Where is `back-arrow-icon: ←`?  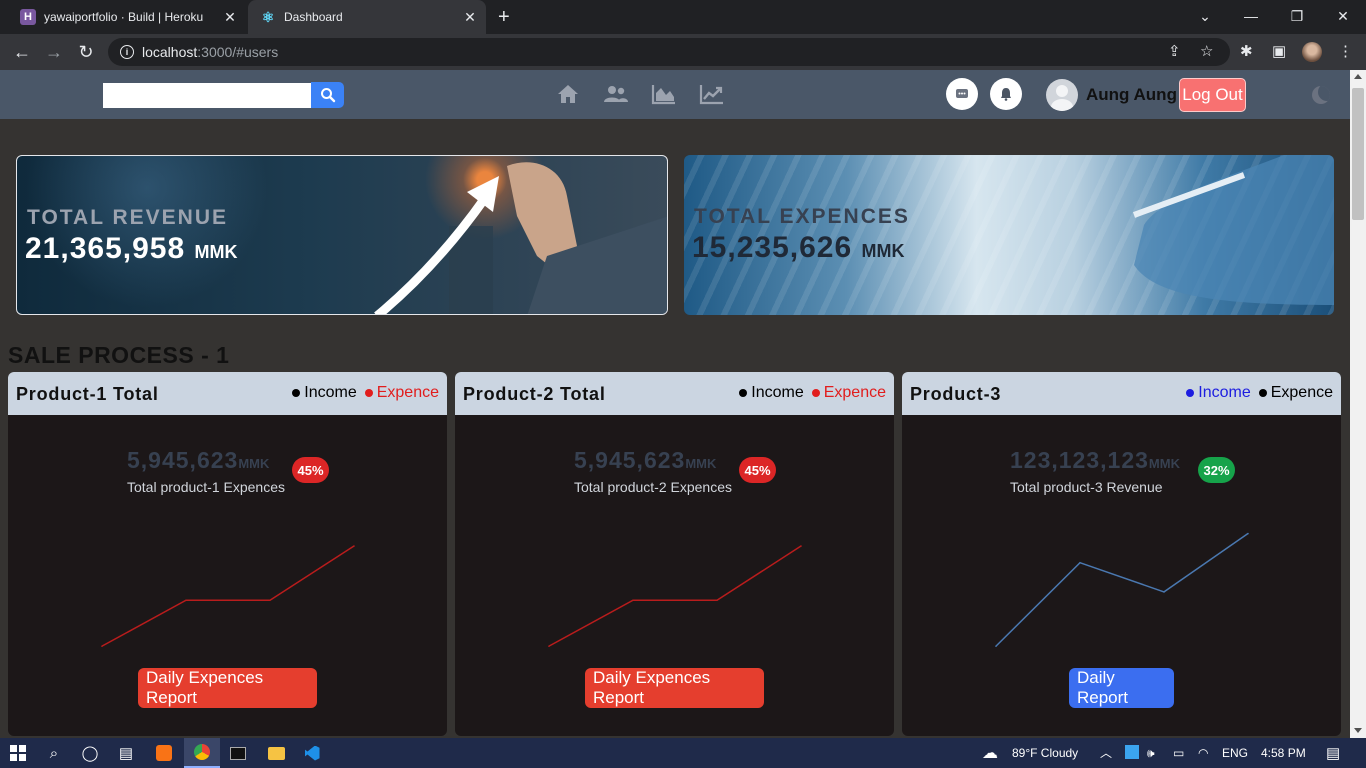 back-arrow-icon: ← is located at coordinates (22, 52).